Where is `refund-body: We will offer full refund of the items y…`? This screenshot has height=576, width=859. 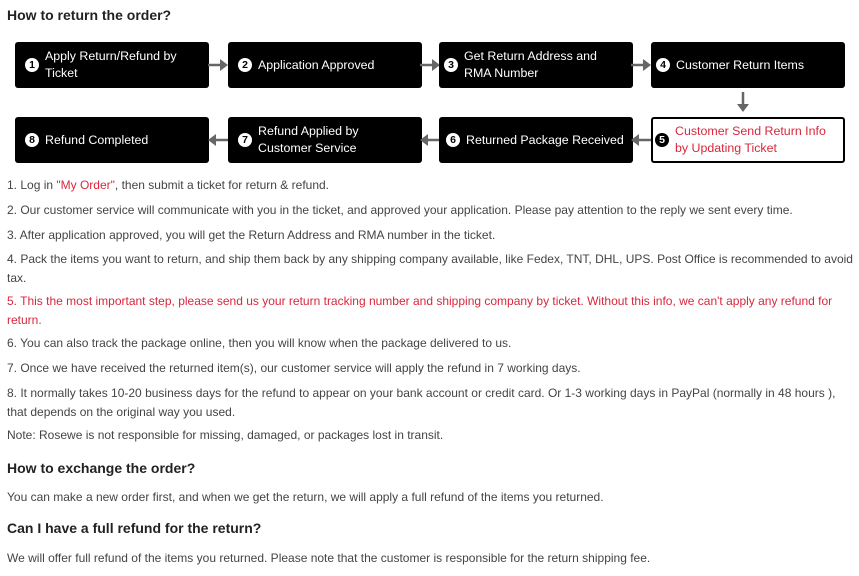
refund-body: We will offer full refund of the items y… is located at coordinates (329, 558).